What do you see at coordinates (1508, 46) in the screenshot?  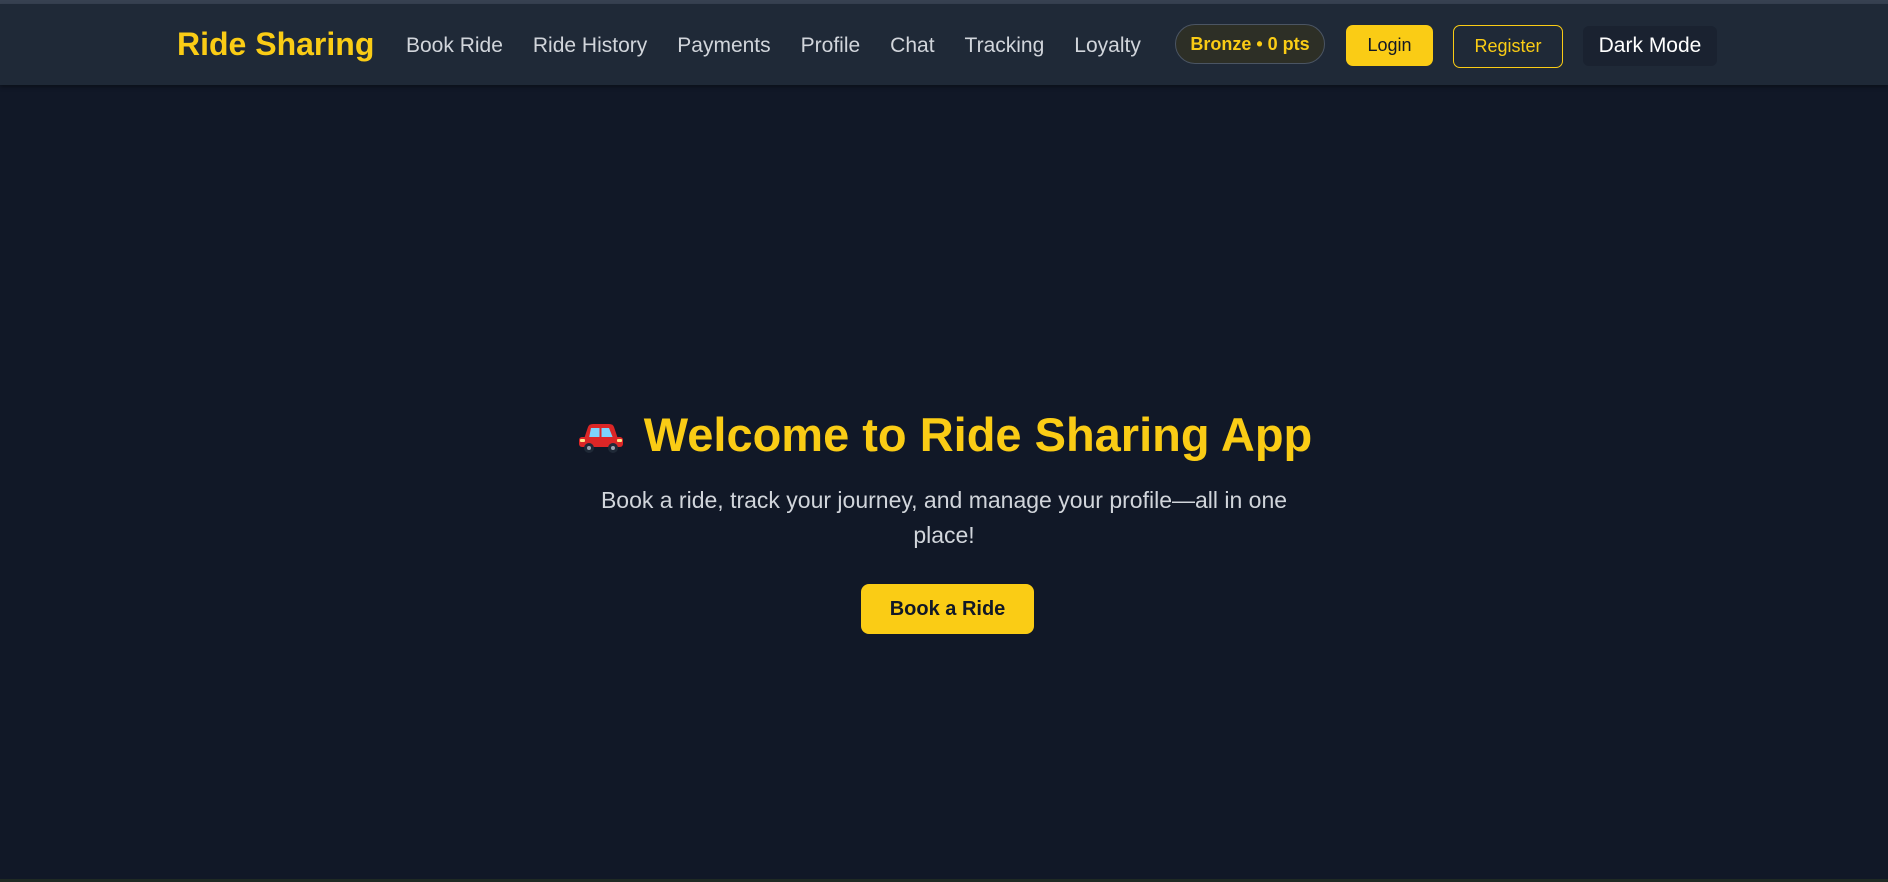 I see `register-button: Register` at bounding box center [1508, 46].